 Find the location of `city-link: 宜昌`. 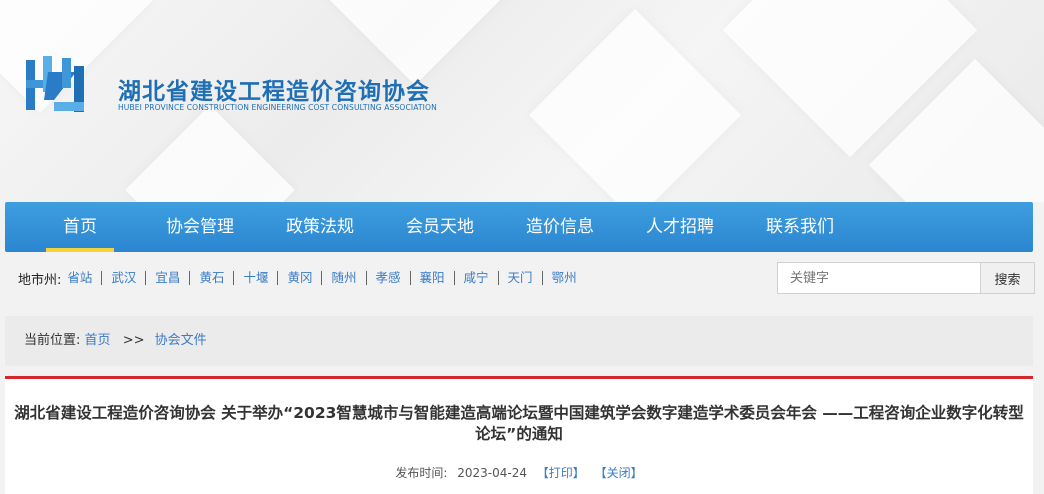

city-link: 宜昌 is located at coordinates (167, 278).